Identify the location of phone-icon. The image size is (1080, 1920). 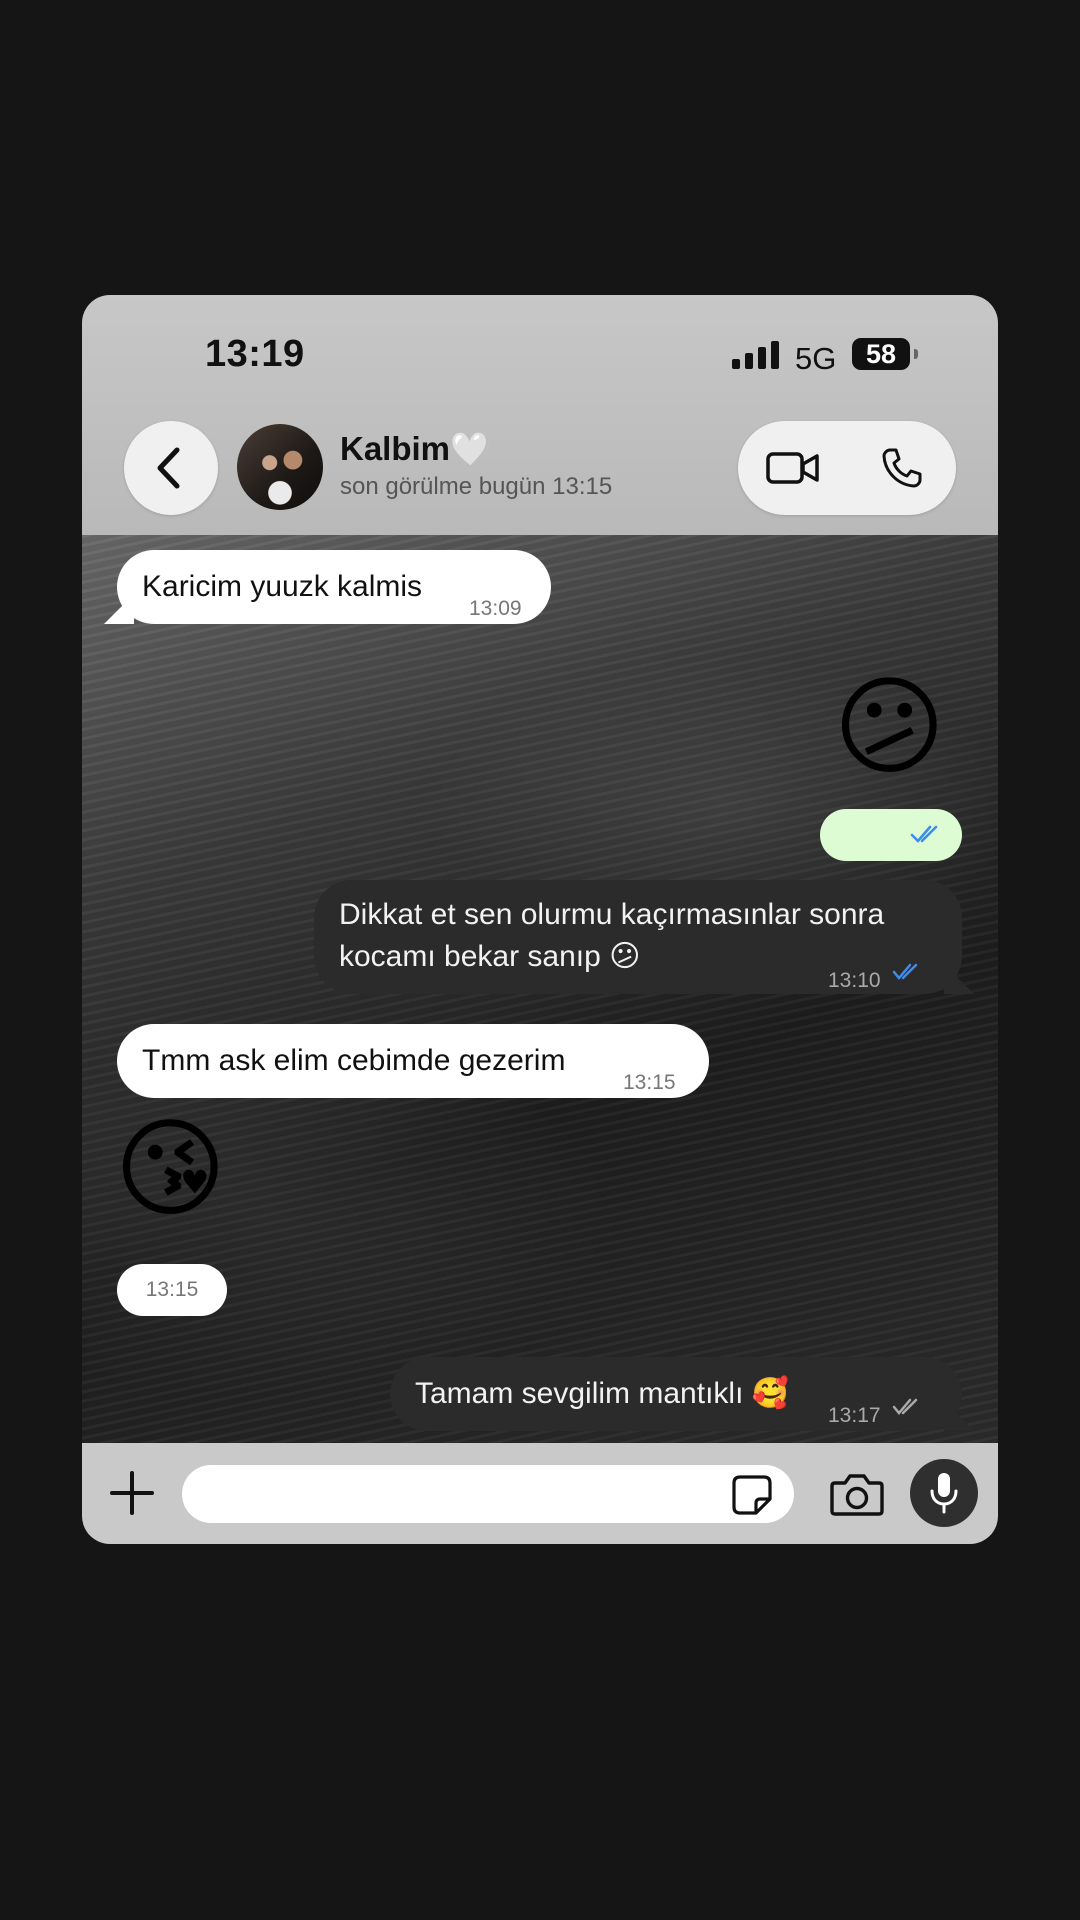
(901, 468).